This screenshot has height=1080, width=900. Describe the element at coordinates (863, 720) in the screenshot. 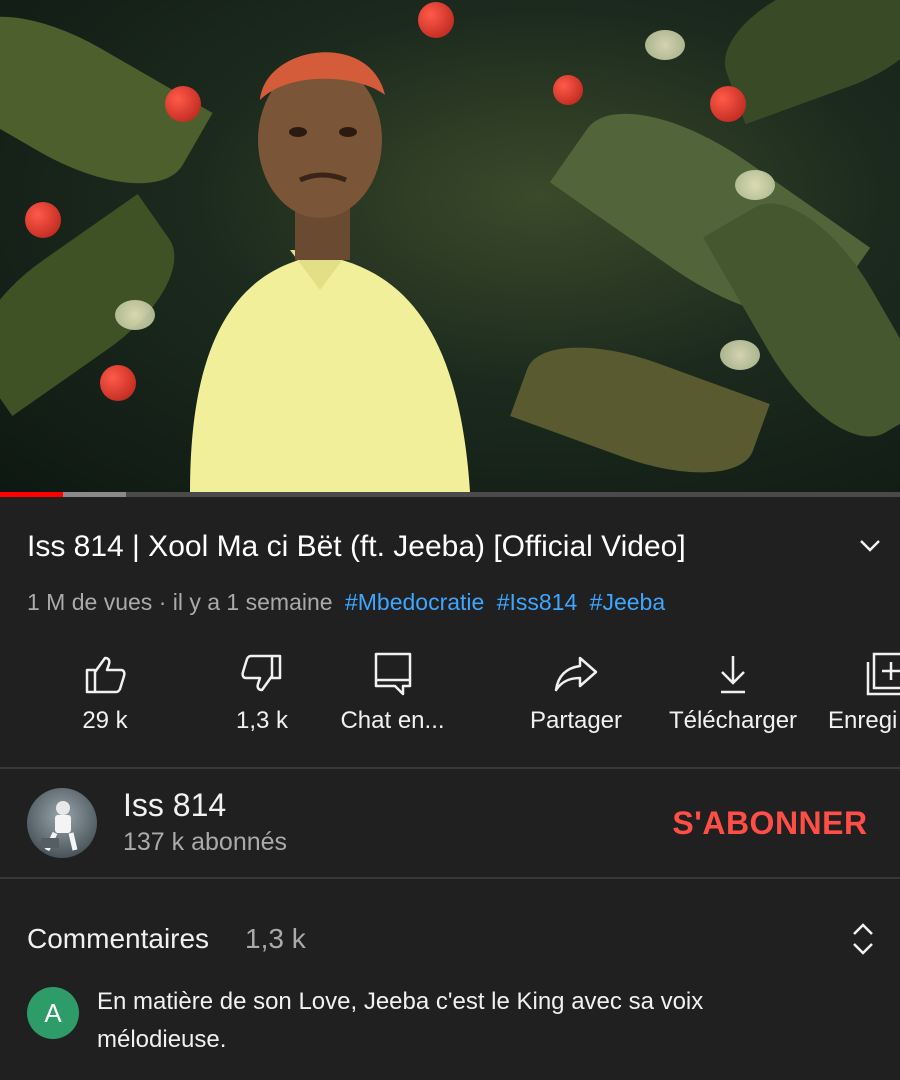

I see `save-label: Enregi` at that location.